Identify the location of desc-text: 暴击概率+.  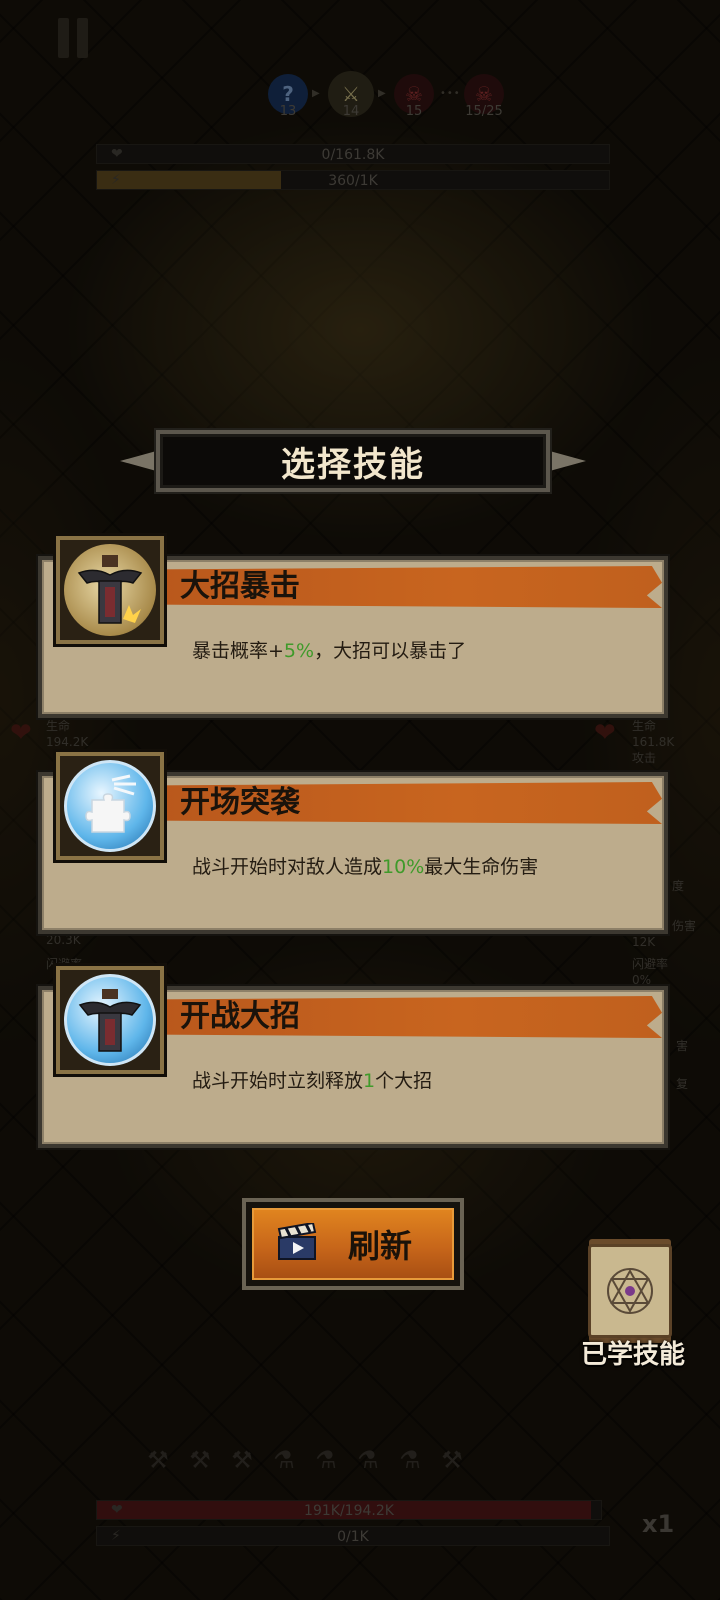
(238, 651).